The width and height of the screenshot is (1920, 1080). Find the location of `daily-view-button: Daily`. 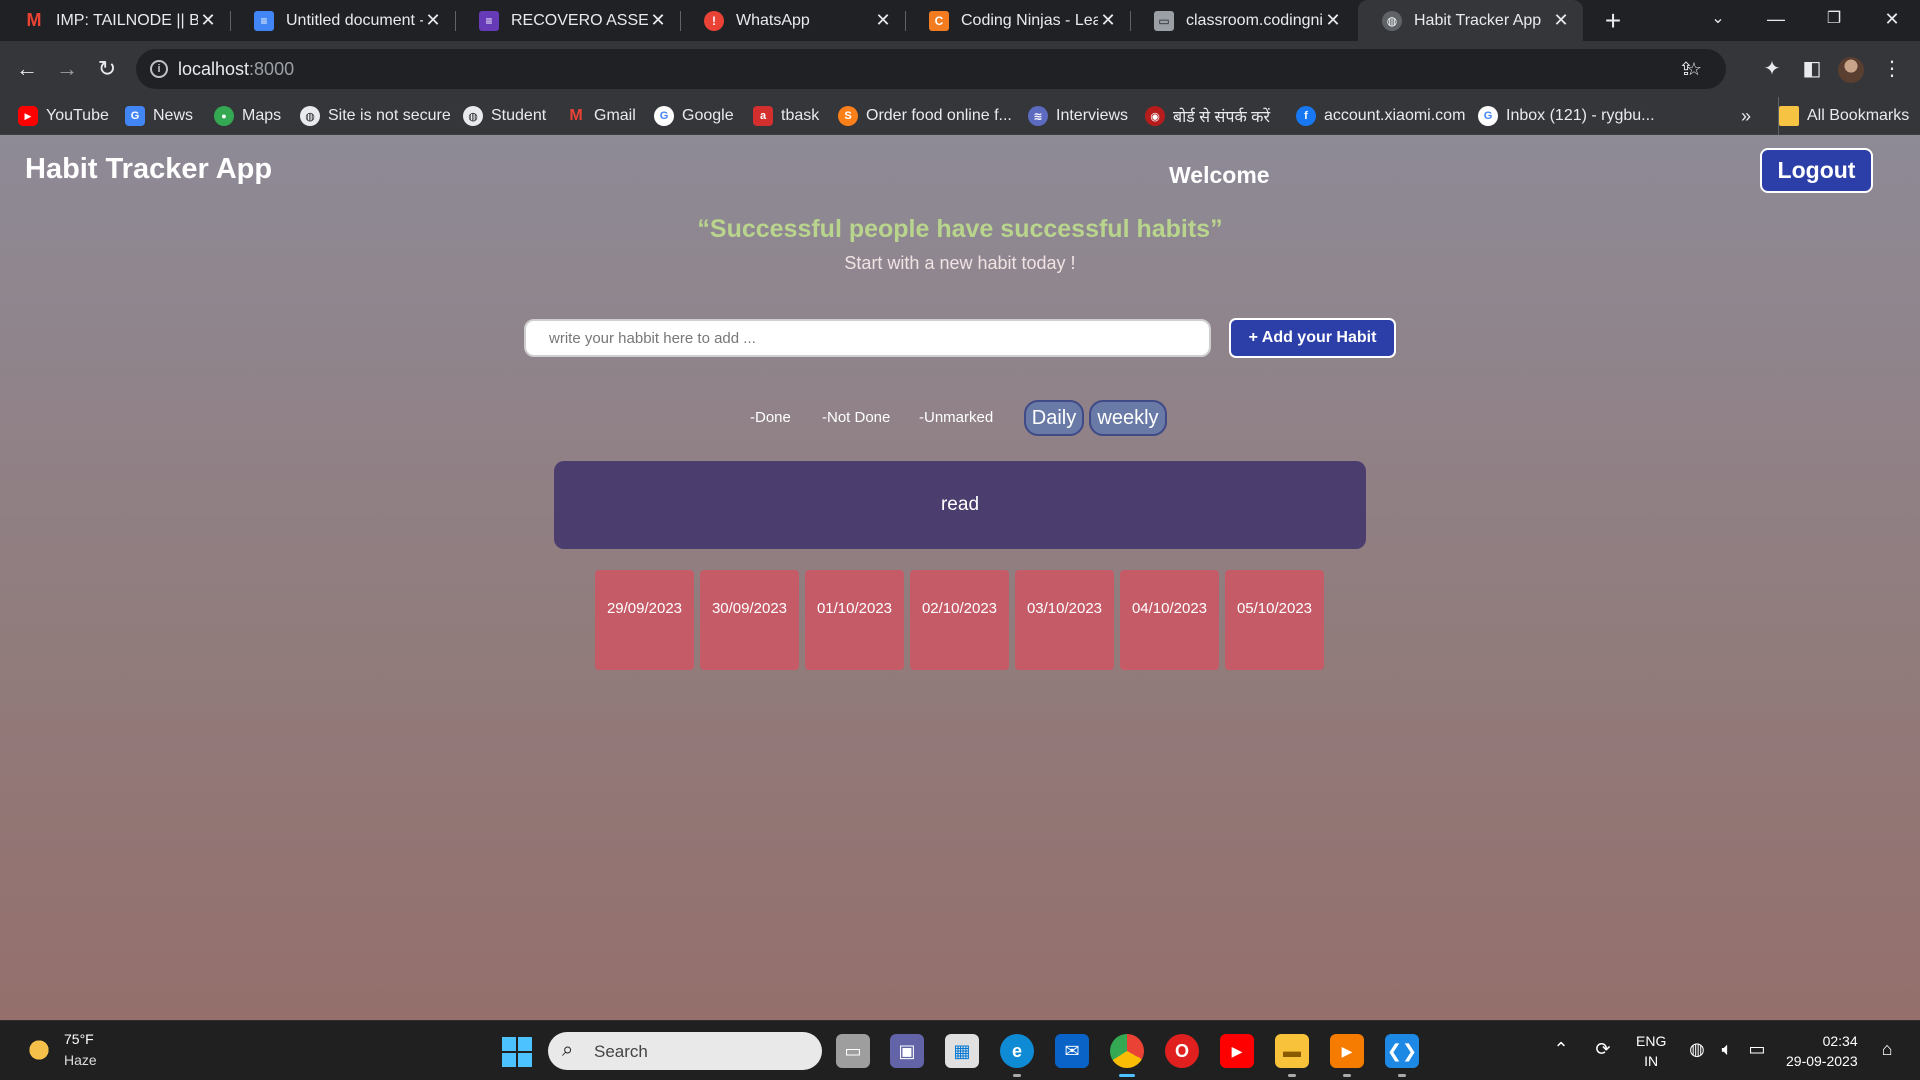

daily-view-button: Daily is located at coordinates (1054, 418).